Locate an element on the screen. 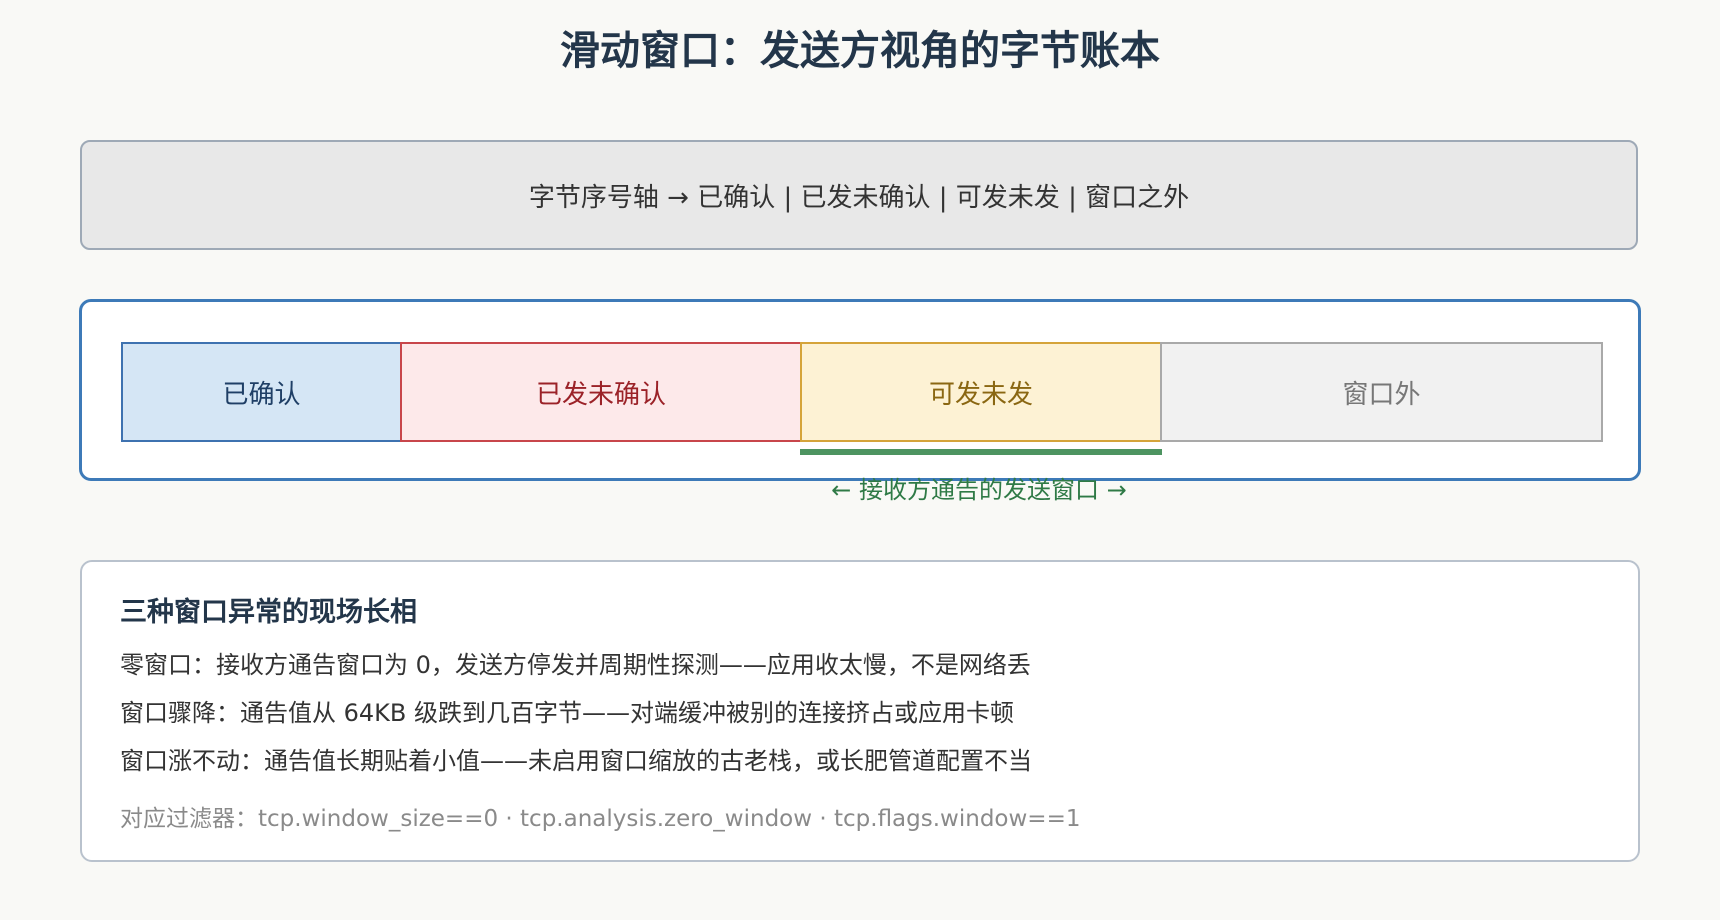 The image size is (1720, 920). page-title: 滑动窗口：发送方视角的字节账本 is located at coordinates (860, 51).